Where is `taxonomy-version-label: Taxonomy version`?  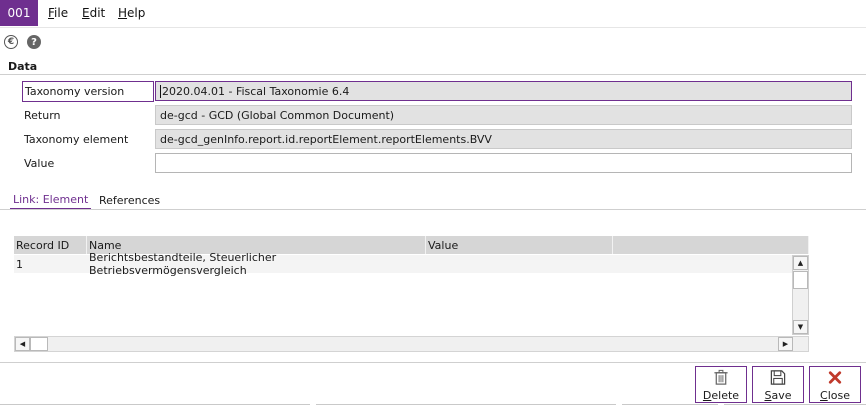
taxonomy-version-label: Taxonomy version is located at coordinates (88, 91).